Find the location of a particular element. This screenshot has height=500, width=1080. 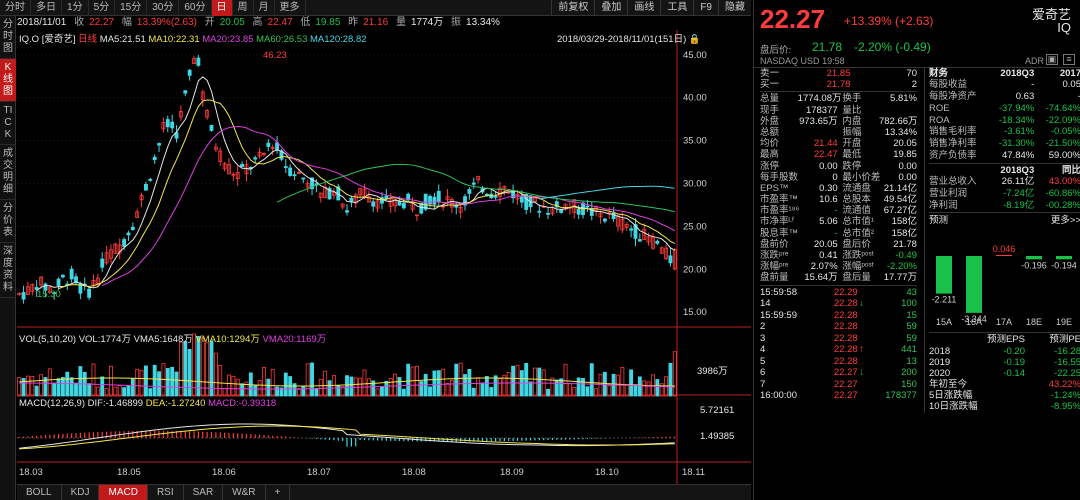

finance-cell: 销售净利率 is located at coordinates (953, 144).